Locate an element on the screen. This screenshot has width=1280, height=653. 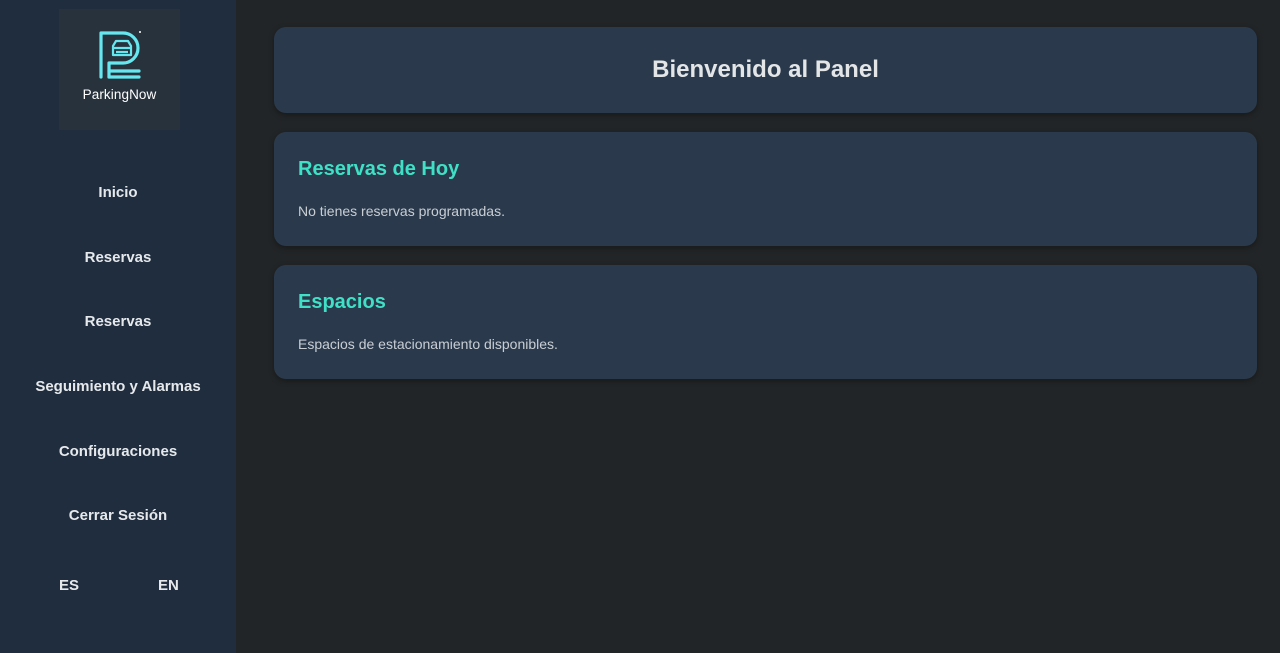
sidebar-item-inicio: Inicio is located at coordinates (118, 192).